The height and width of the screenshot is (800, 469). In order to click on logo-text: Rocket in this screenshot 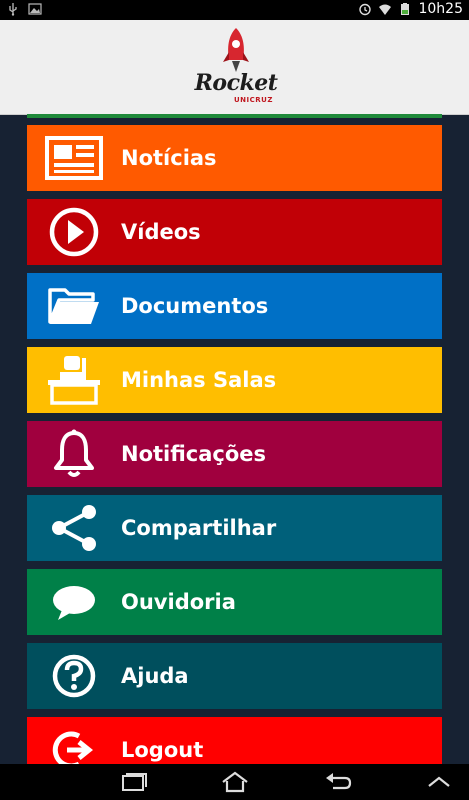, I will do `click(236, 83)`.